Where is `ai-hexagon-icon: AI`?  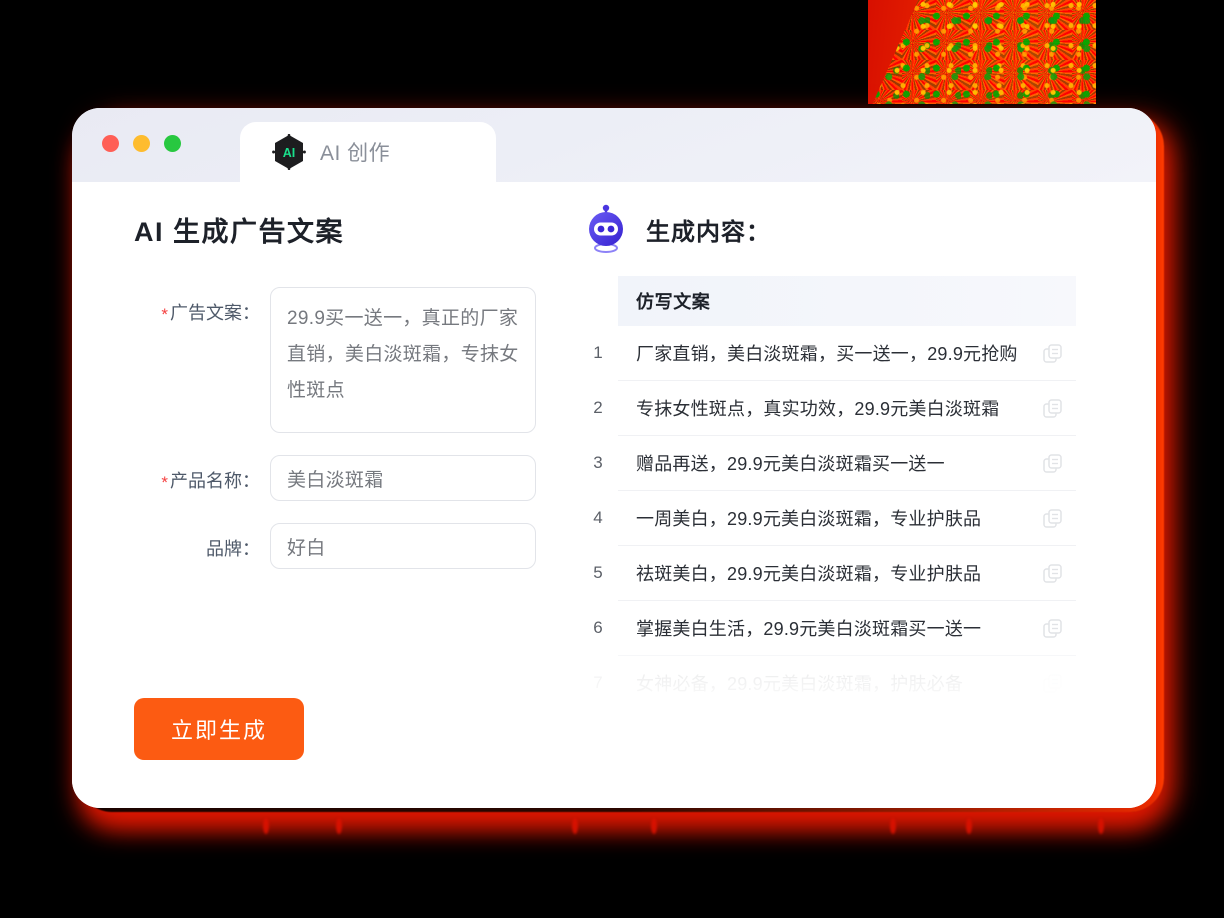
ai-hexagon-icon: AI is located at coordinates (289, 152).